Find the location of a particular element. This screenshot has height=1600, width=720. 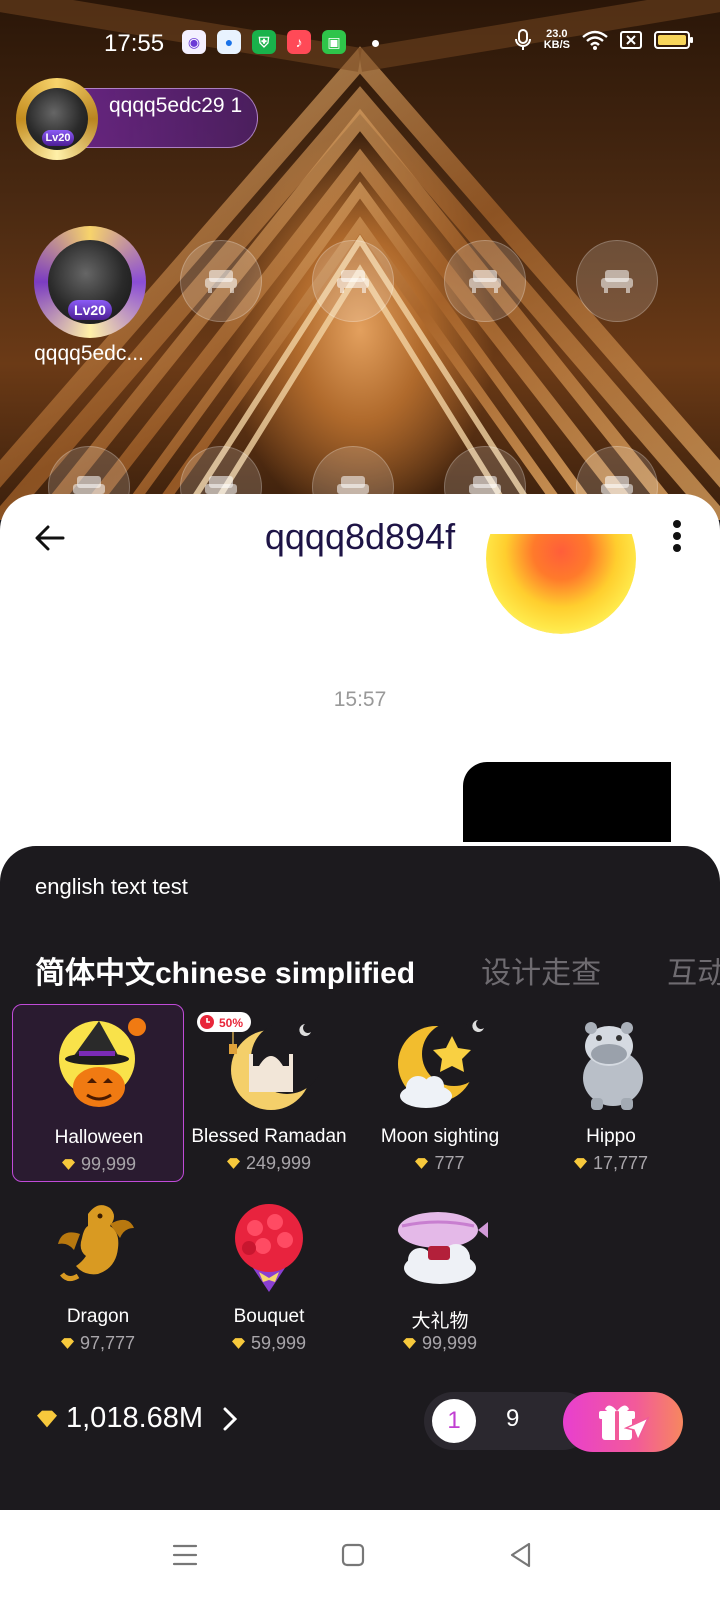

gift-price: 777 is located at coordinates (440, 1163).